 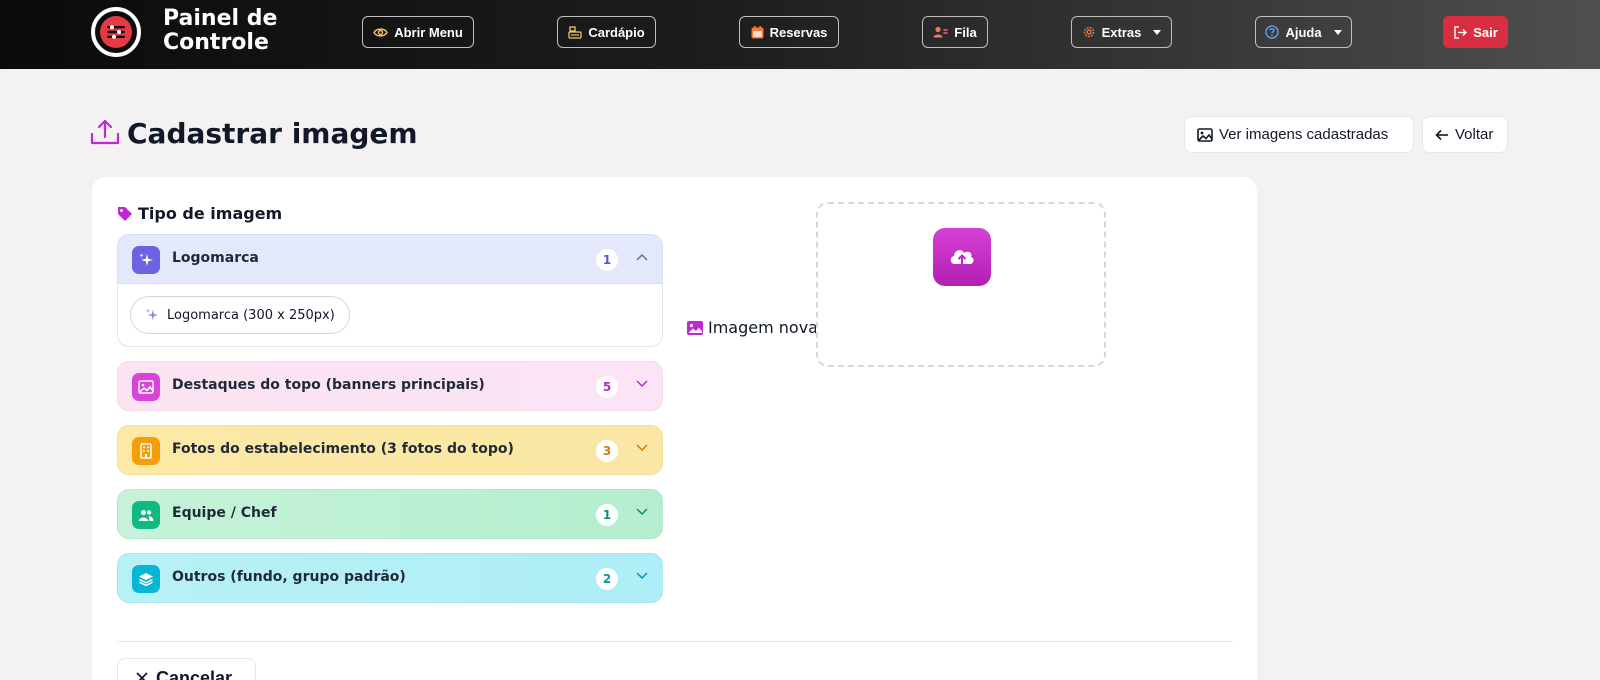 What do you see at coordinates (220, 30) in the screenshot?
I see `brand-title: Painel de Controle` at bounding box center [220, 30].